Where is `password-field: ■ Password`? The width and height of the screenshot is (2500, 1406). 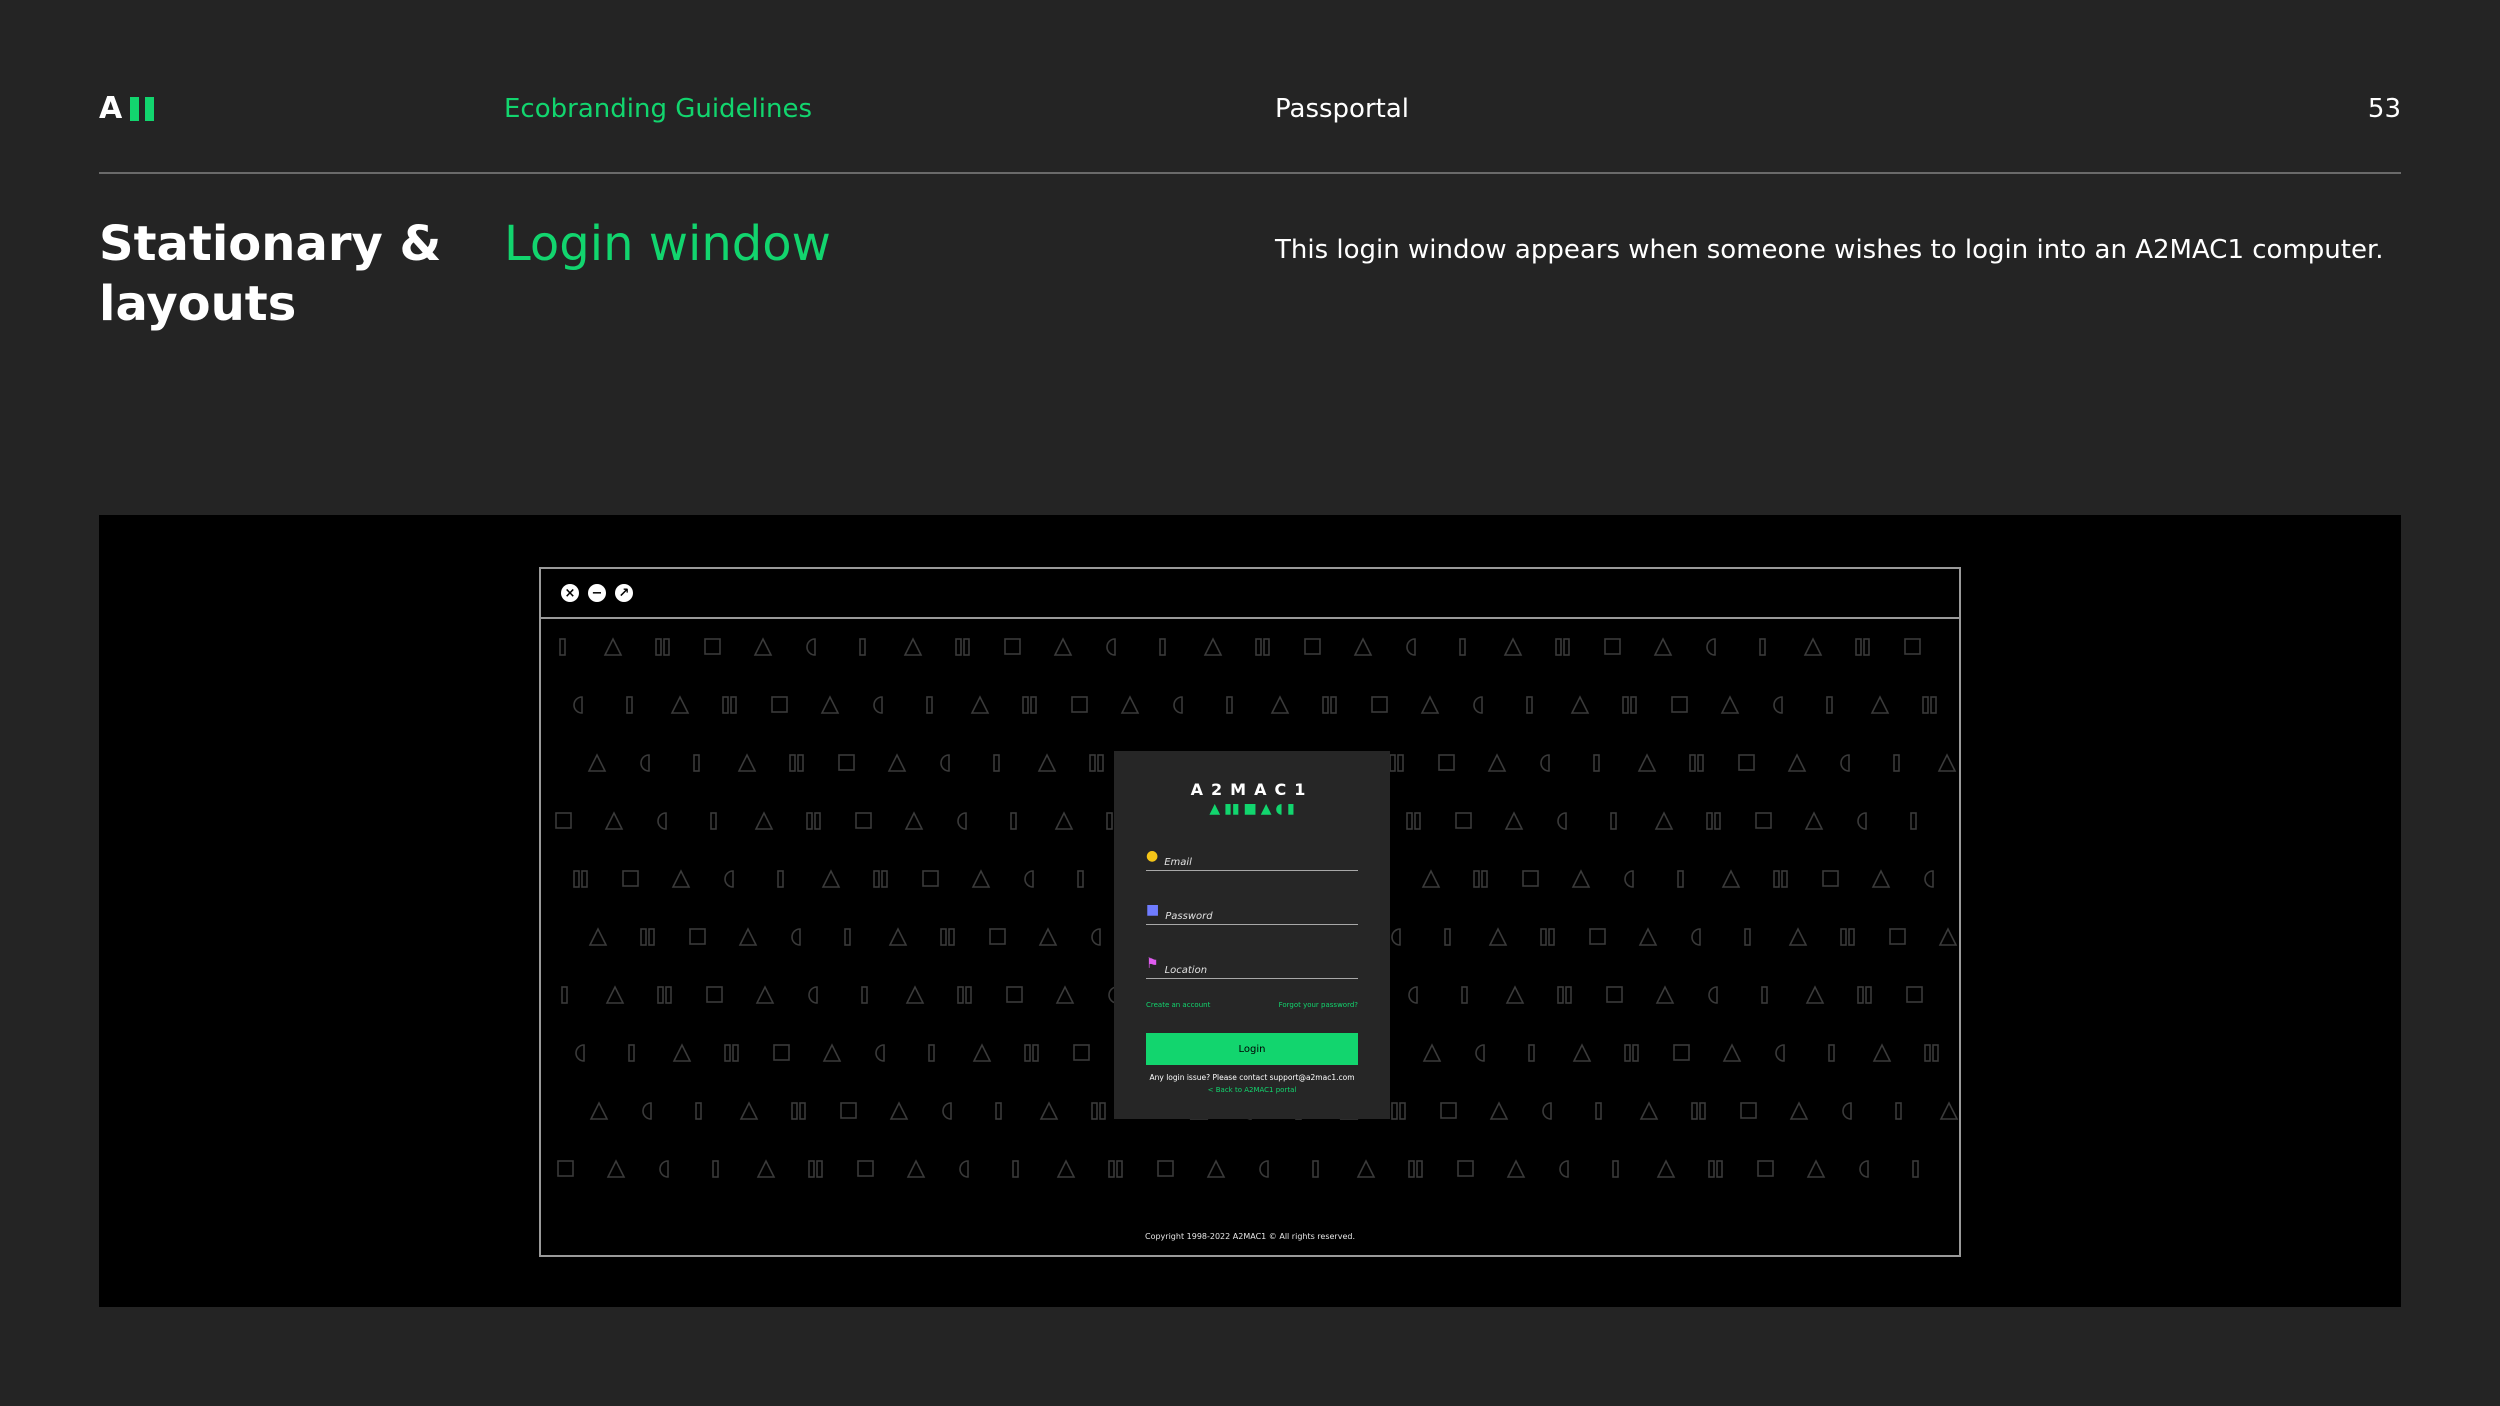 password-field: ■ Password is located at coordinates (1252, 908).